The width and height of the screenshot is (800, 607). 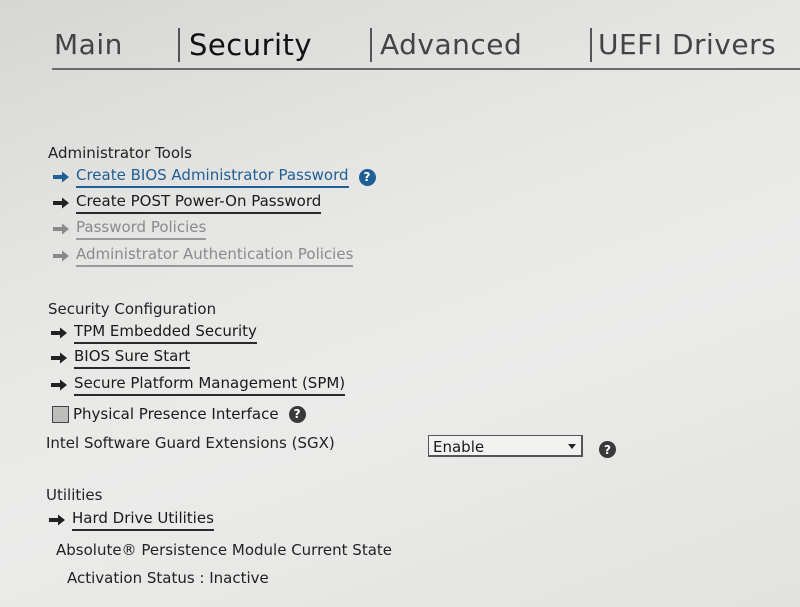 I want to click on menu-item-label: Password Policies, so click(x=141, y=229).